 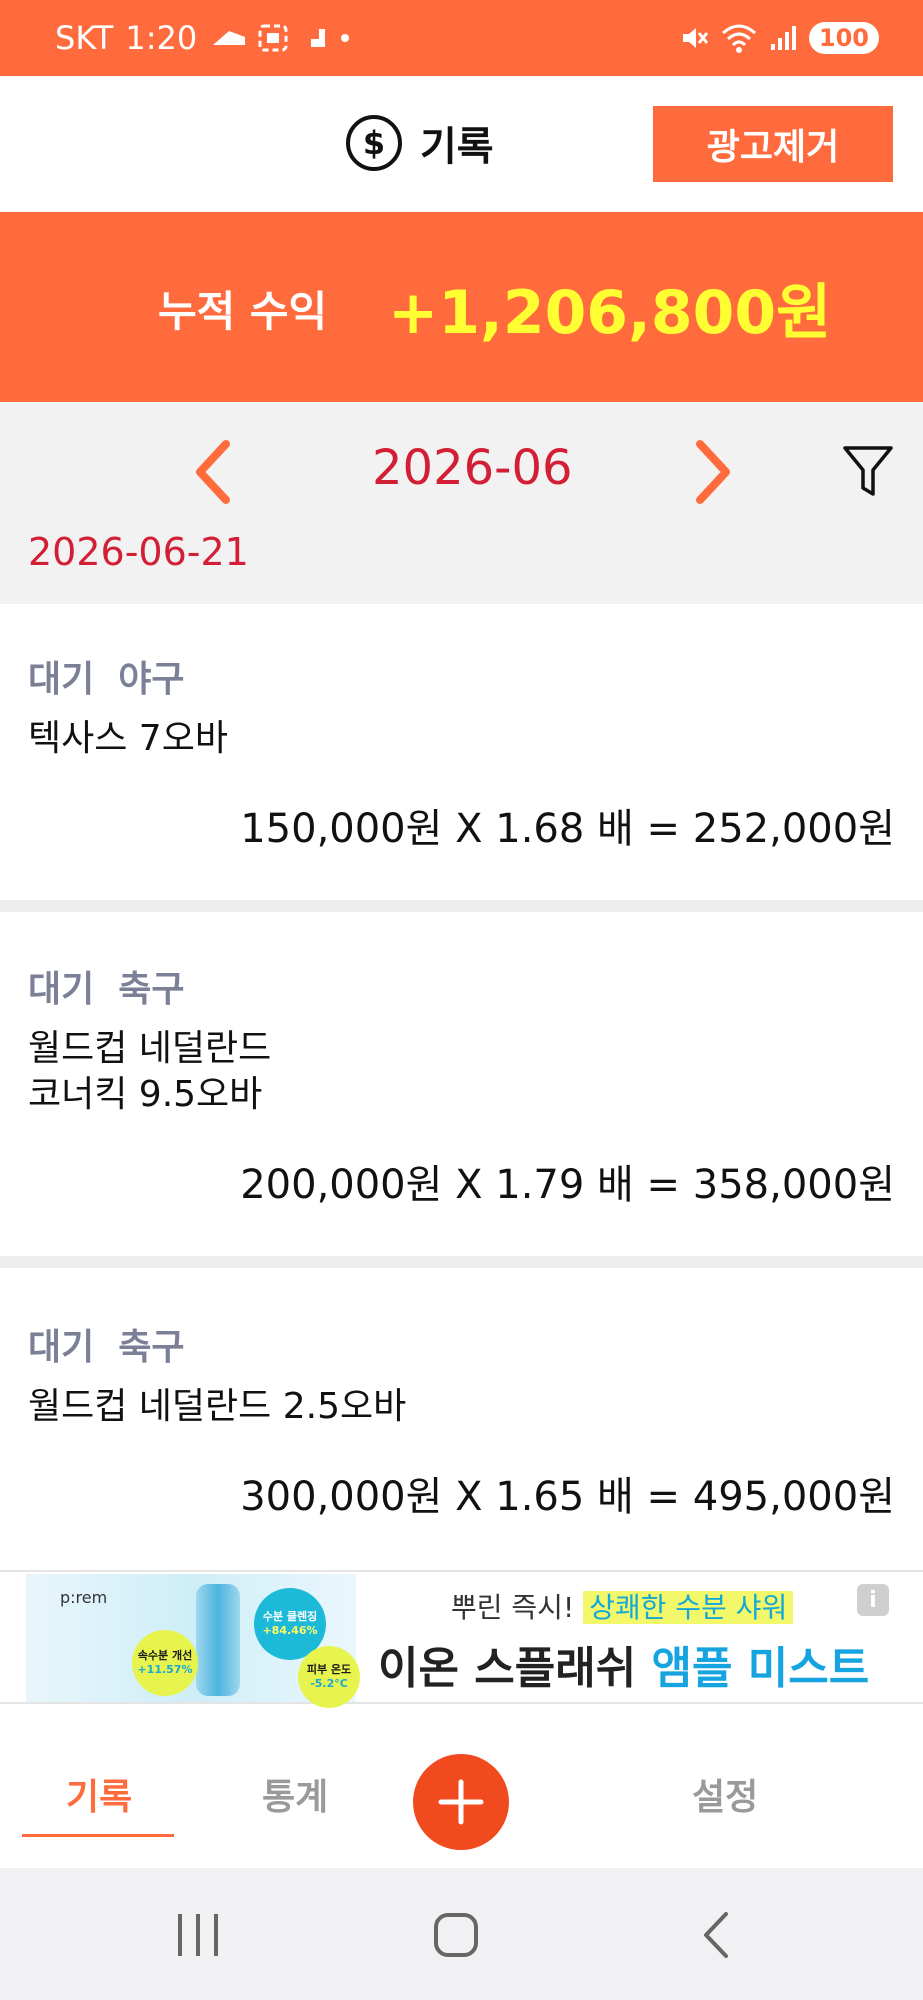 I want to click on tab-records: 기록, so click(x=99, y=1794).